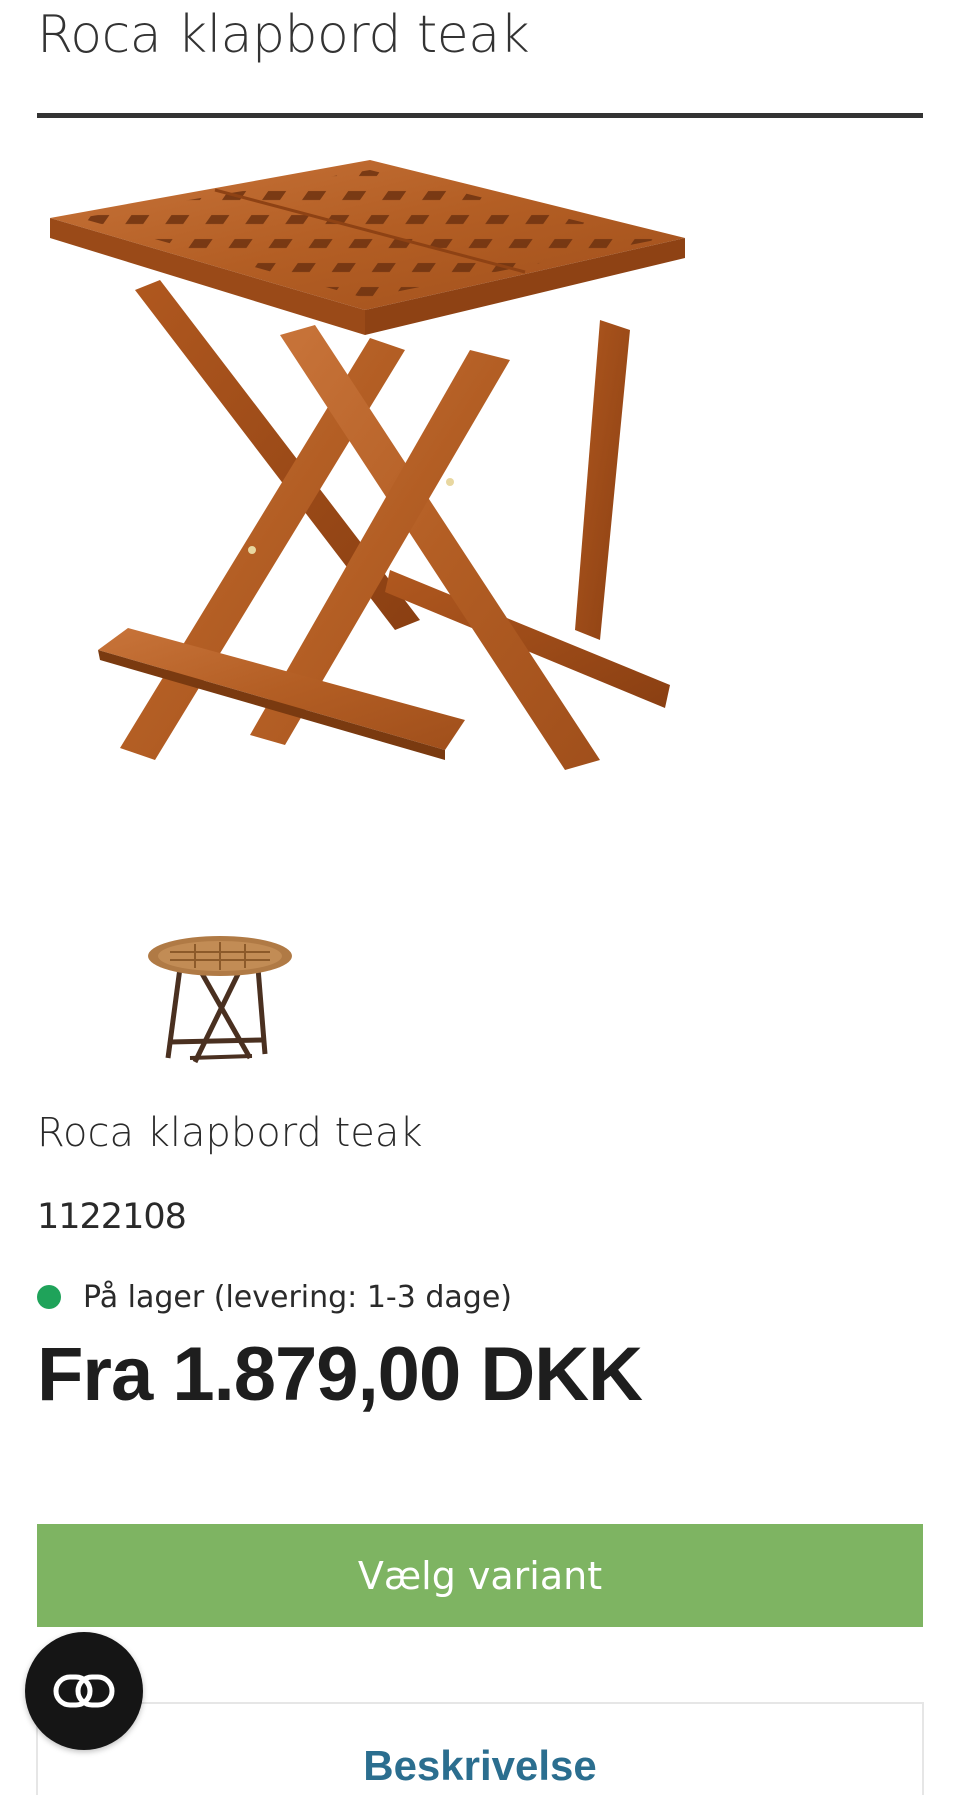 The width and height of the screenshot is (960, 1795). I want to click on chat-button, so click(84, 1691).